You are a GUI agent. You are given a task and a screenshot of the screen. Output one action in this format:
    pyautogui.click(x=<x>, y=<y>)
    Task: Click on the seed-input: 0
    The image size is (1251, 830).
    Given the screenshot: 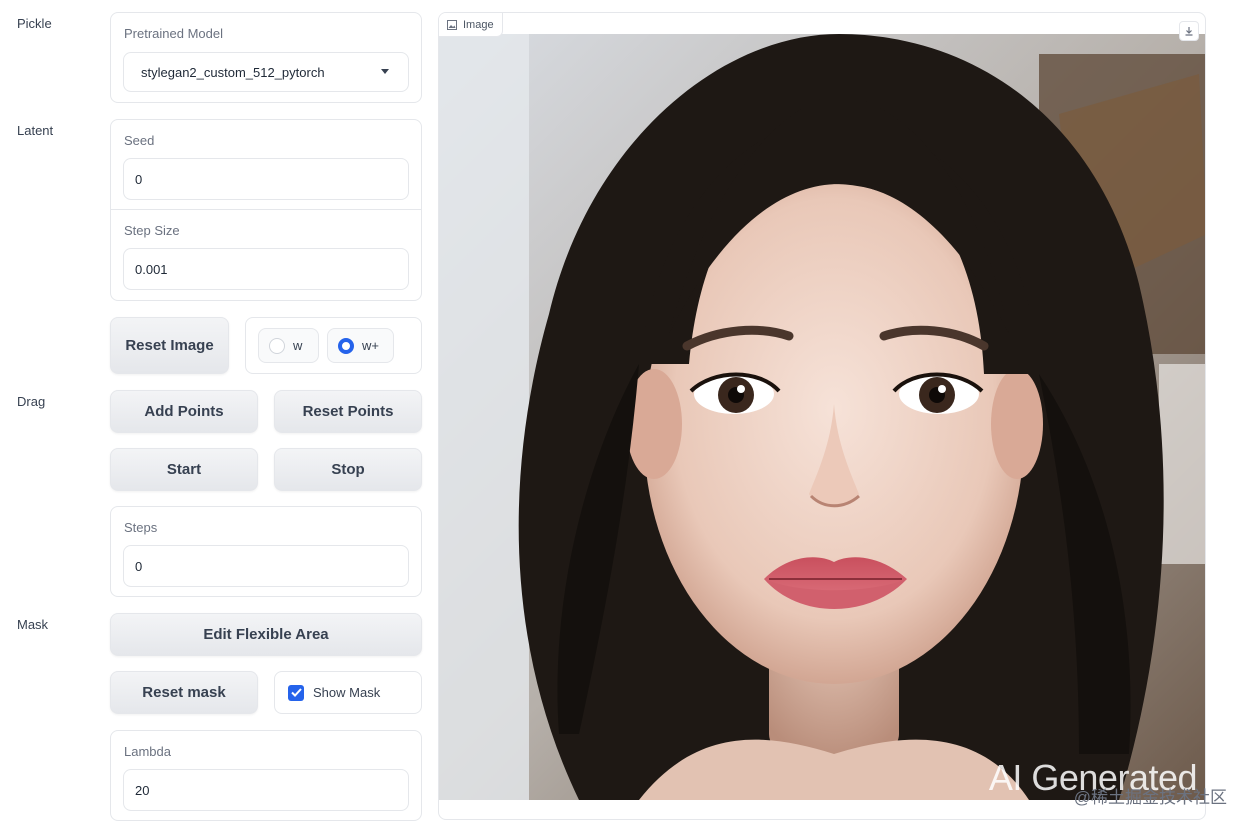 What is the action you would take?
    pyautogui.click(x=266, y=179)
    